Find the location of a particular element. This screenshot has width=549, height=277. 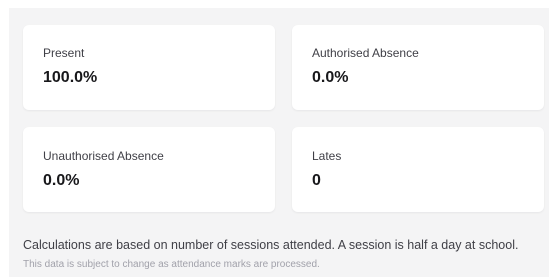

unauthorised-absence-card: Unauthorised Absence 0.0% is located at coordinates (149, 169).